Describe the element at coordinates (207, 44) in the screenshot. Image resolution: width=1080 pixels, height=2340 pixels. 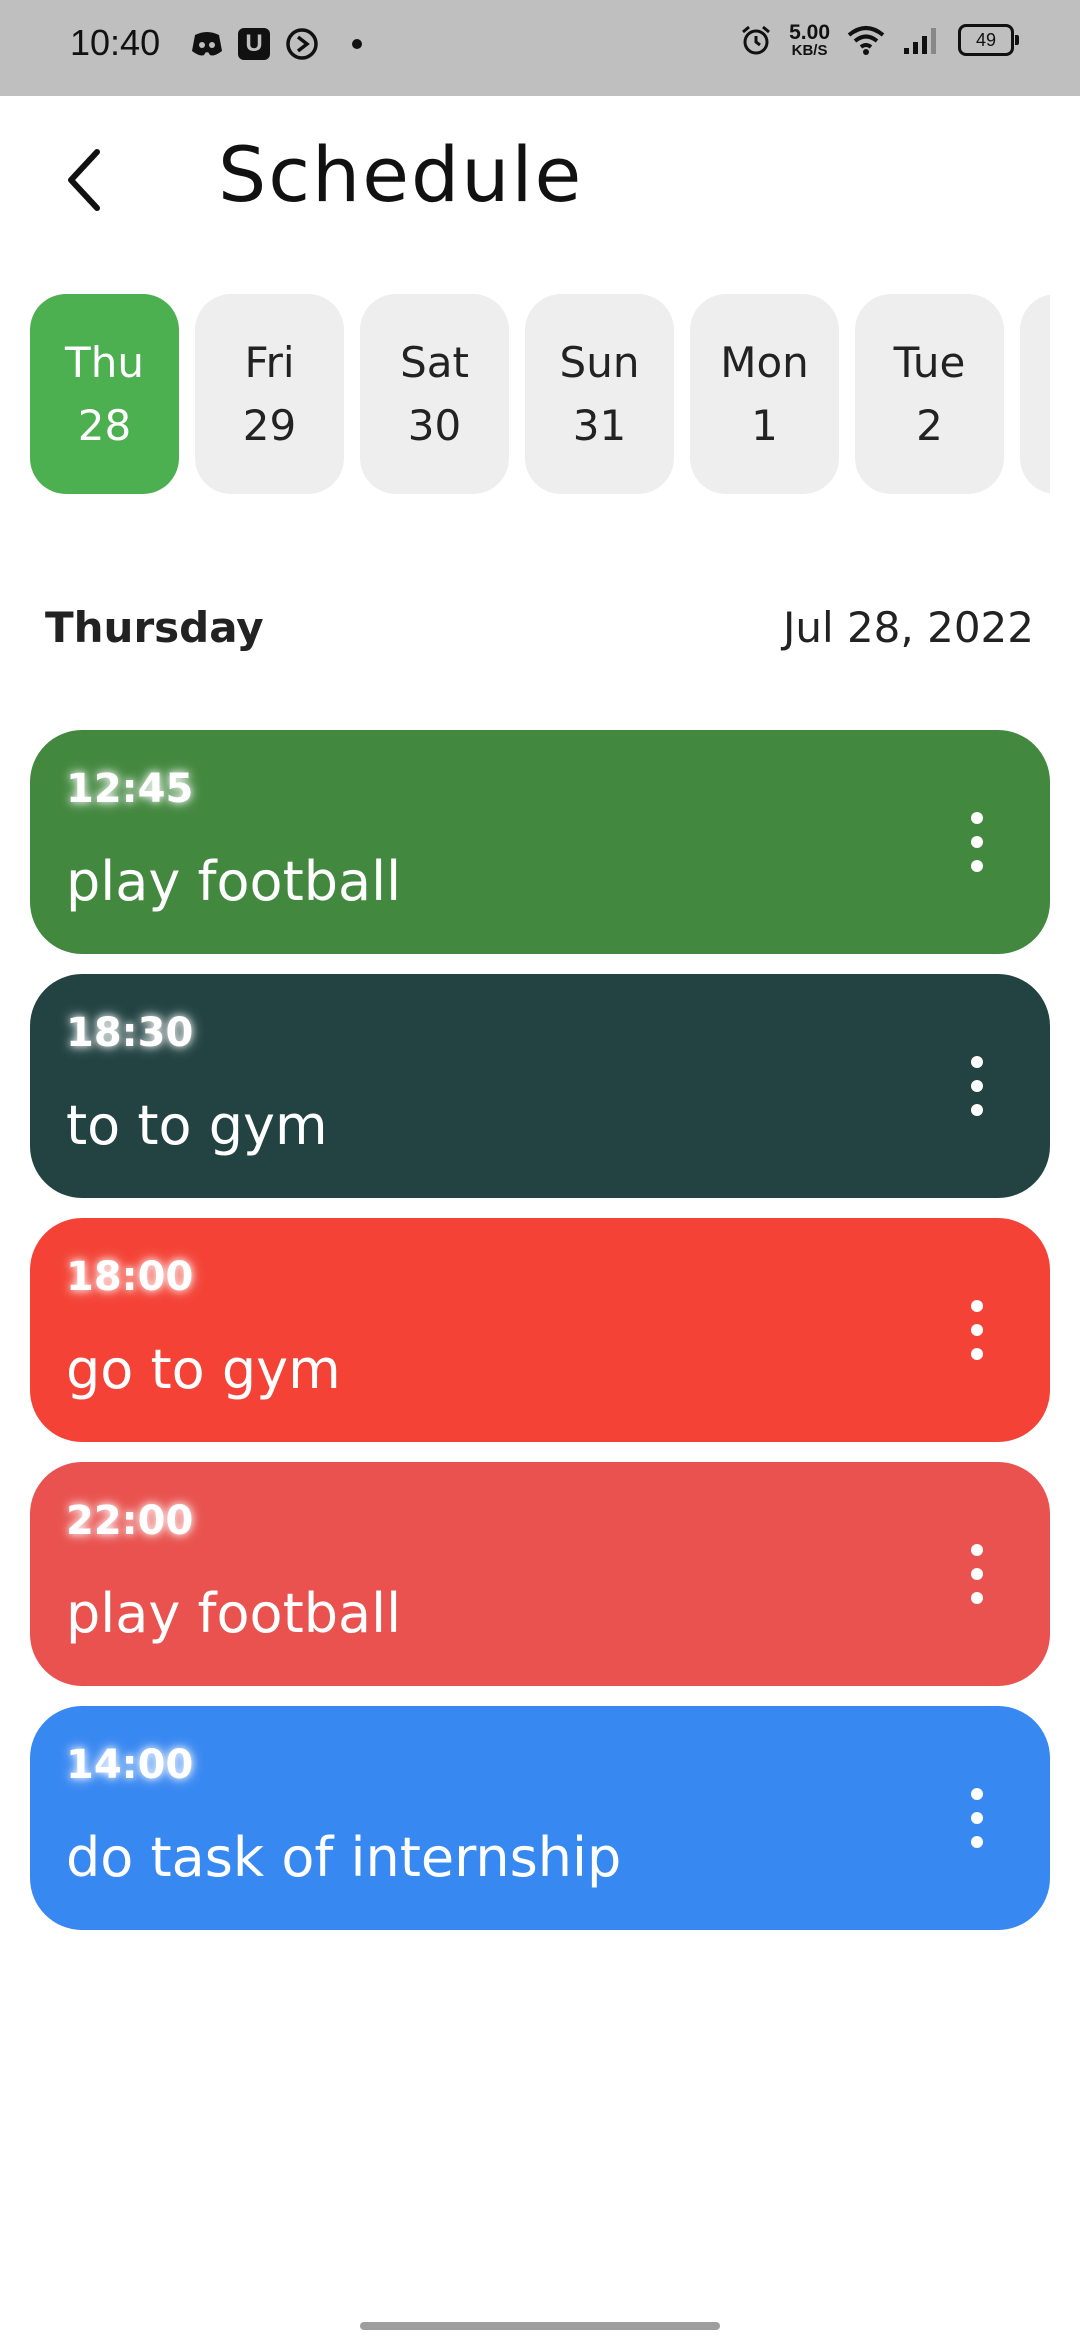
I see `discord-icon` at that location.